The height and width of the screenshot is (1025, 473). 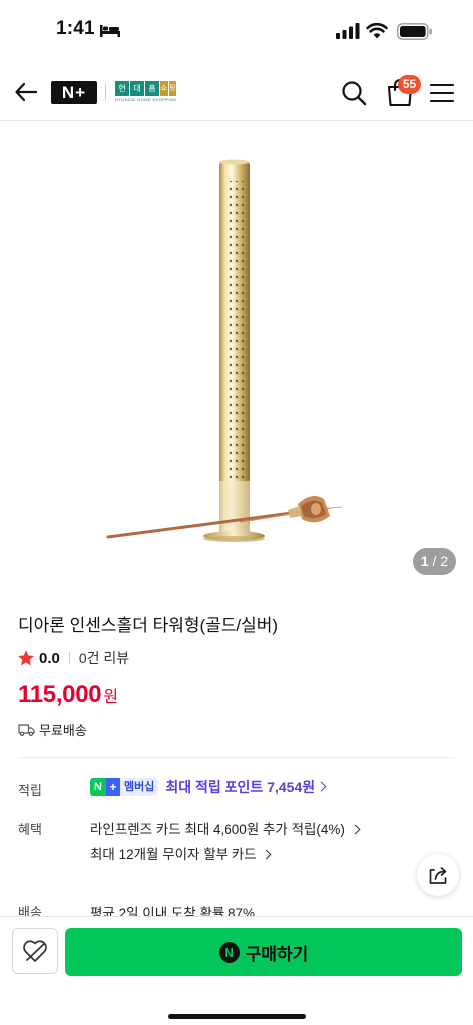 What do you see at coordinates (240, 787) in the screenshot?
I see `max-points-text: 최대 적립 포인트 7,454원` at bounding box center [240, 787].